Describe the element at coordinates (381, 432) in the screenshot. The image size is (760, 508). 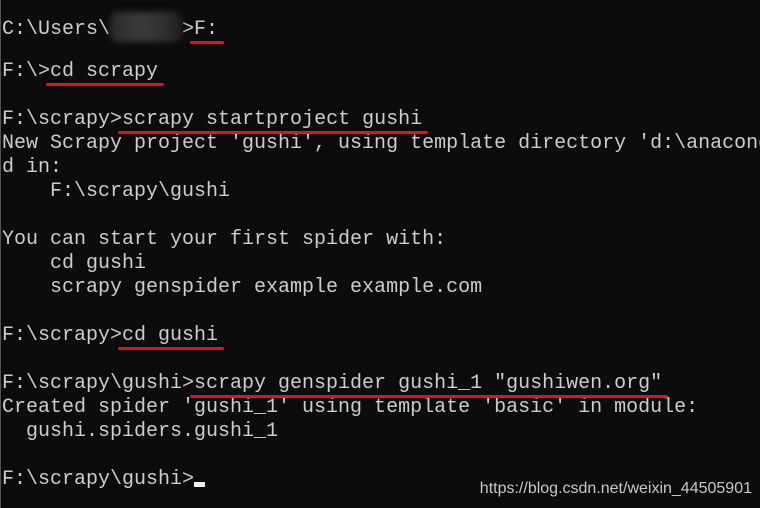
I see `terminal-line: gushi.spiders.gushi_1` at that location.